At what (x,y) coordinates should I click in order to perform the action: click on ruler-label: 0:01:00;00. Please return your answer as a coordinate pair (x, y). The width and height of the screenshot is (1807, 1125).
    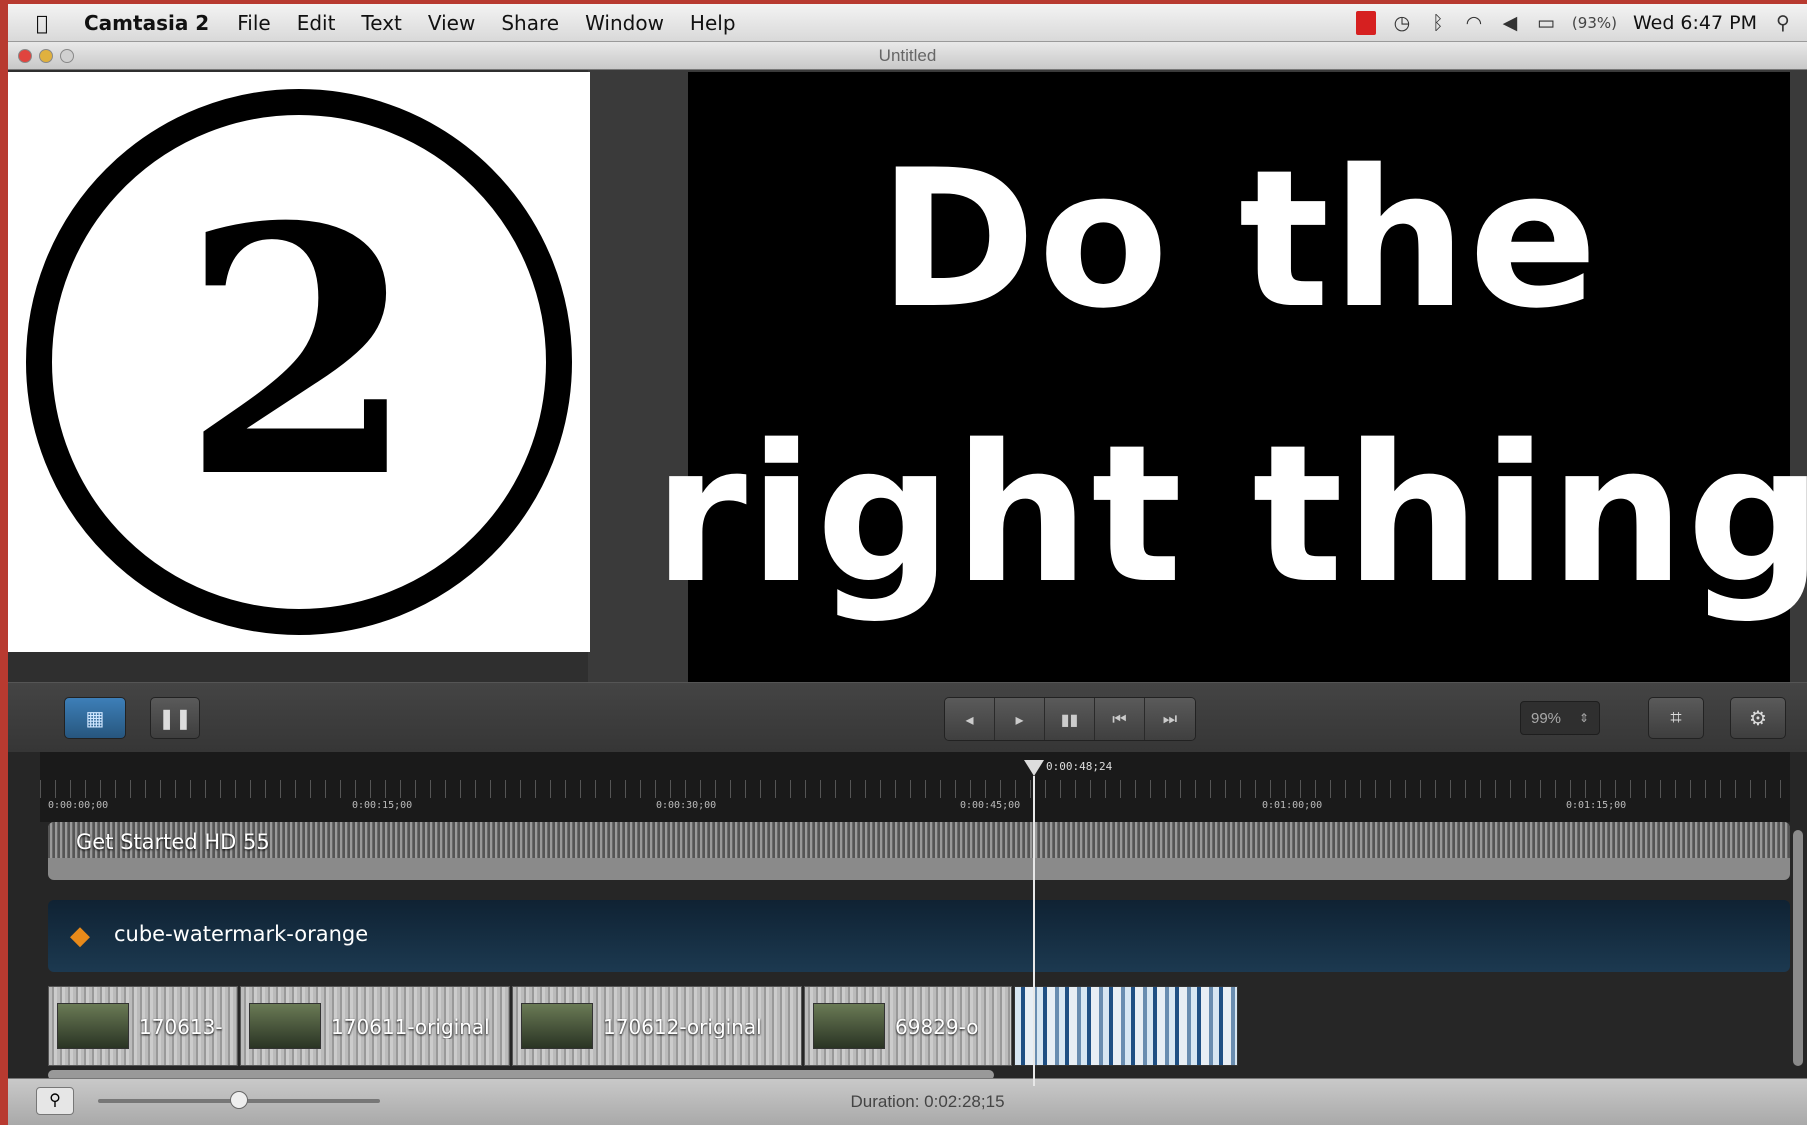
    Looking at the image, I should click on (1292, 805).